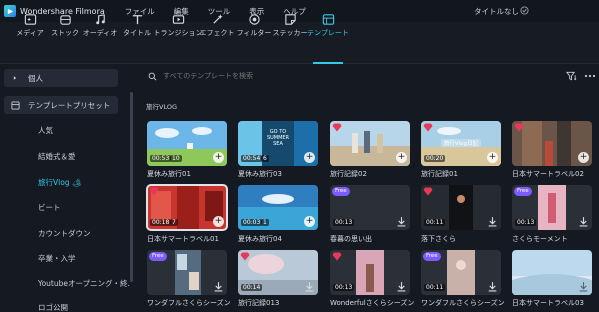  Describe the element at coordinates (252, 287) in the screenshot. I see `card-duration: 00:14` at that location.